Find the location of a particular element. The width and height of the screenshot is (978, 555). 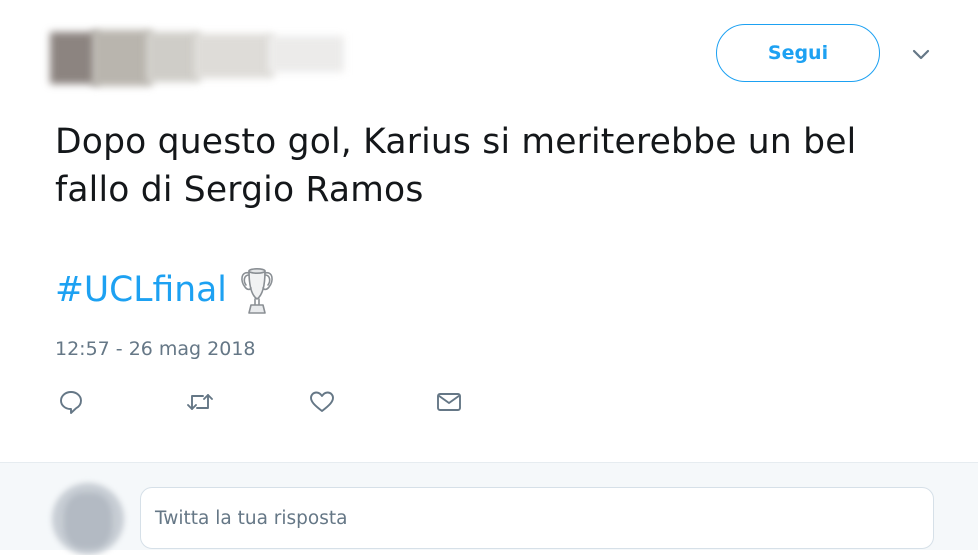

follow-button: Segui is located at coordinates (798, 53).